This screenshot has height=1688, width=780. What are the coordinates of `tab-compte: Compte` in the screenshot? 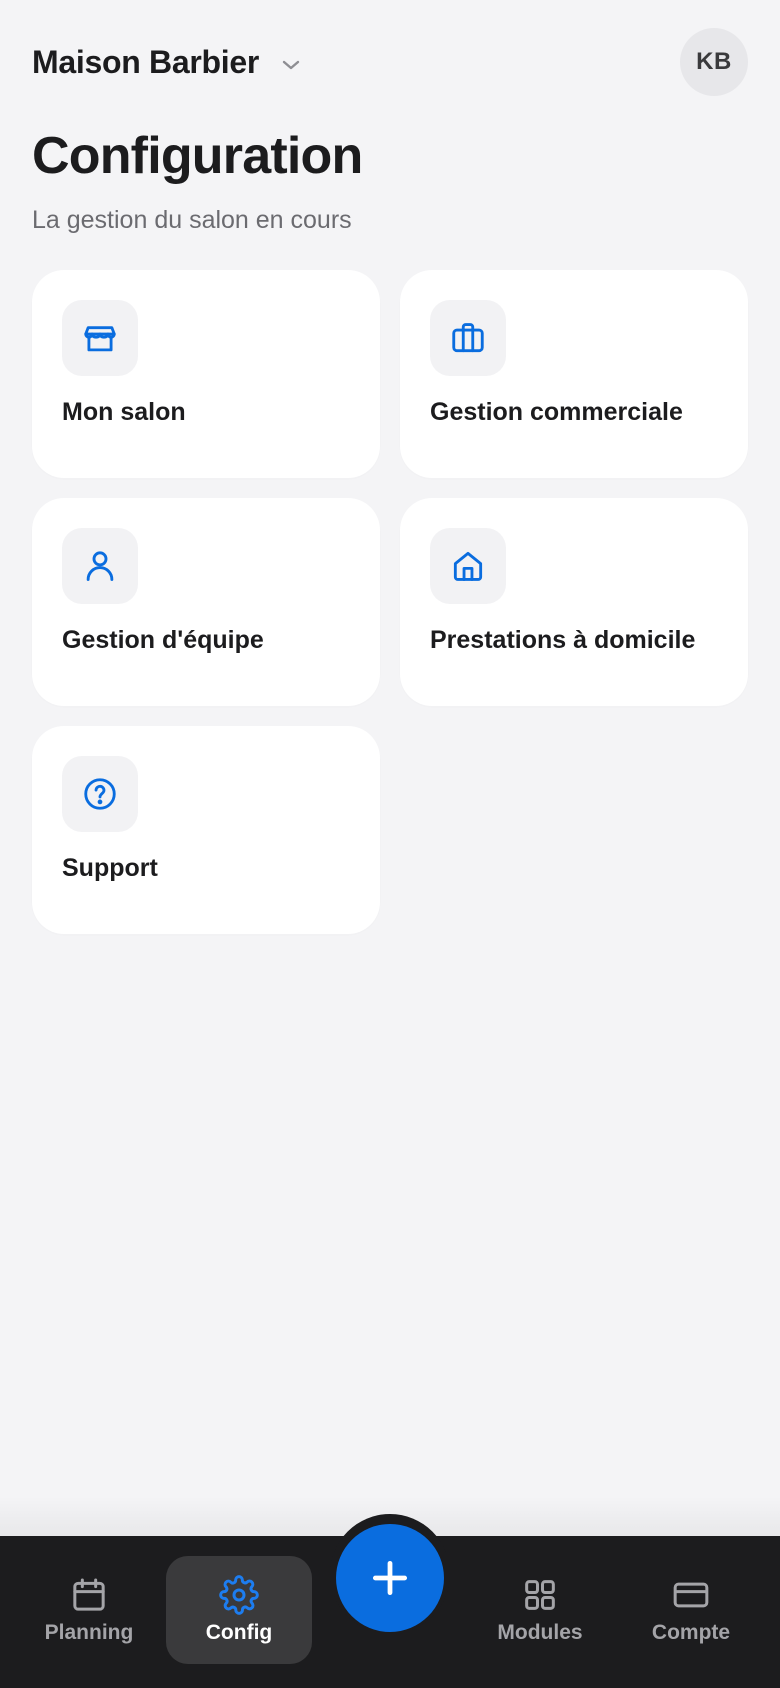 It's located at (691, 1610).